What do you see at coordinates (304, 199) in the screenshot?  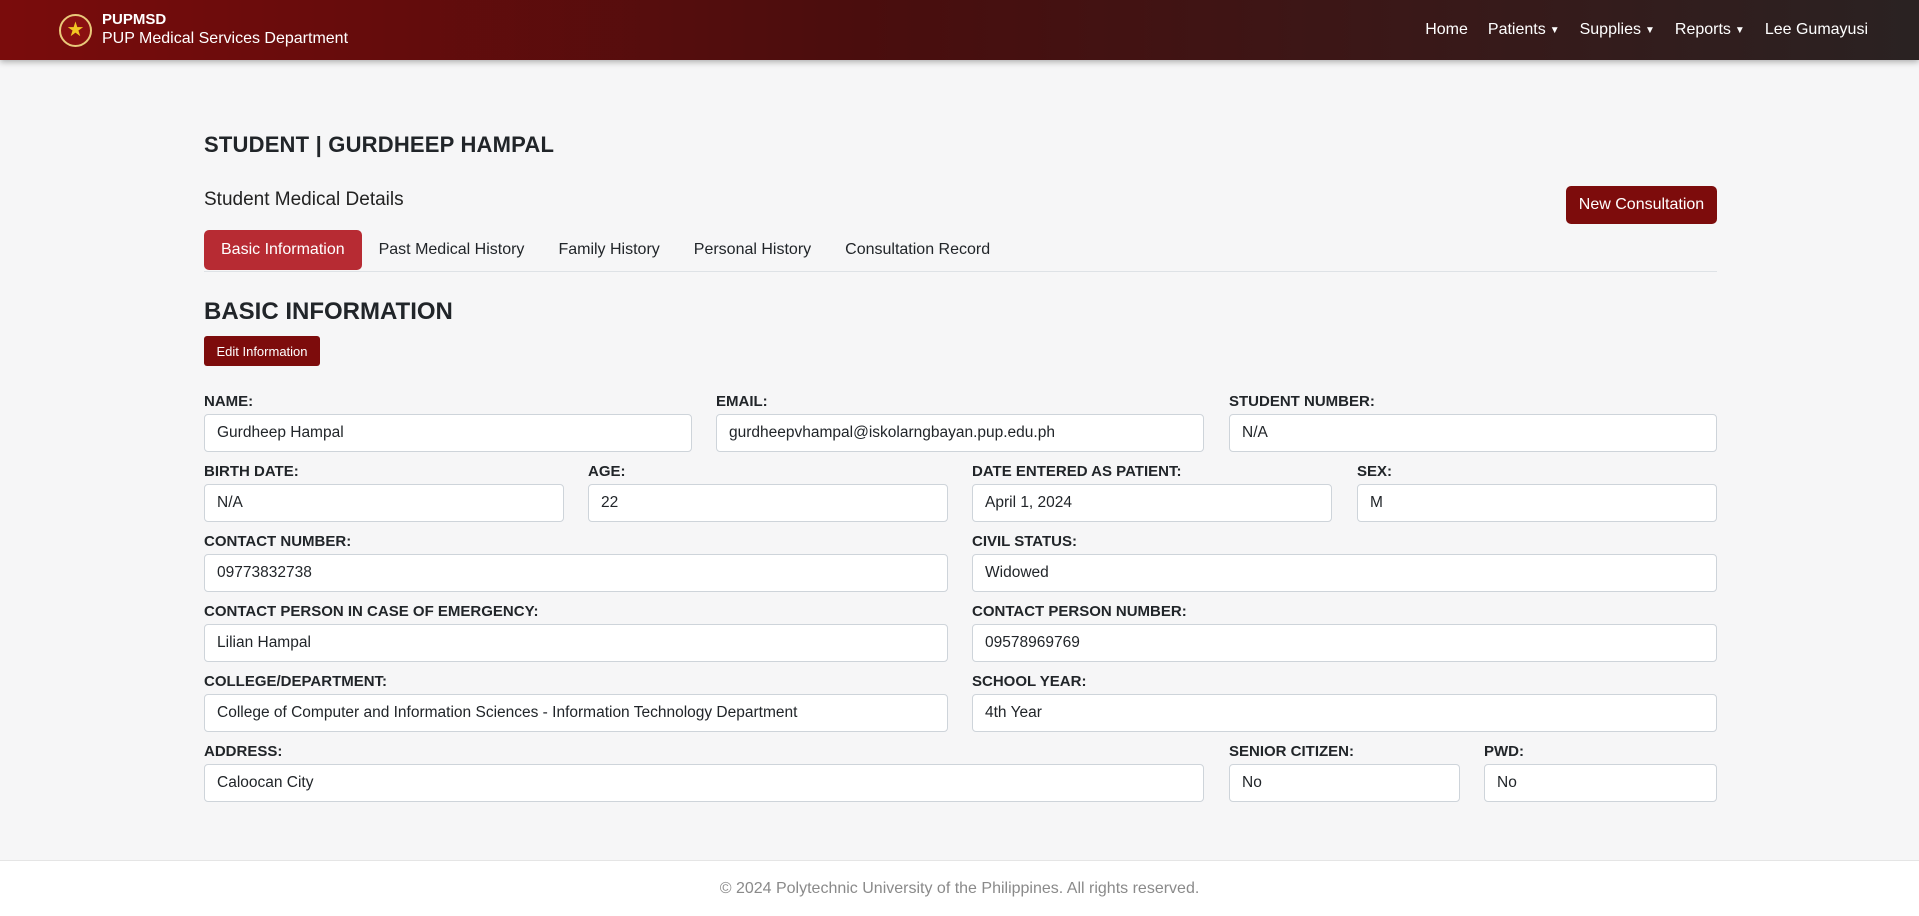 I see `page-subtitle: Student Medical Details` at bounding box center [304, 199].